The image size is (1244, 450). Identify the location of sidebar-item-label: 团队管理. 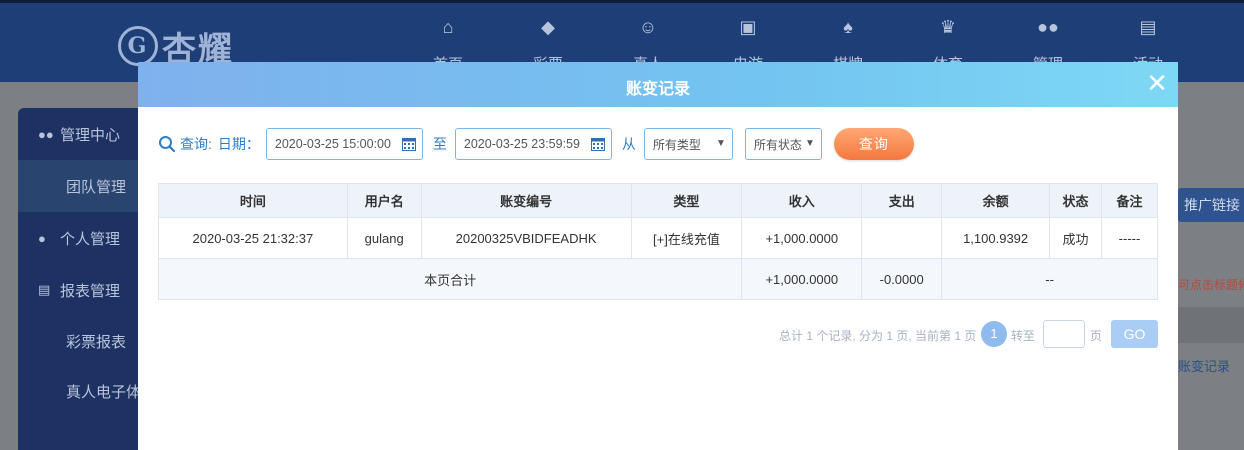
(96, 187).